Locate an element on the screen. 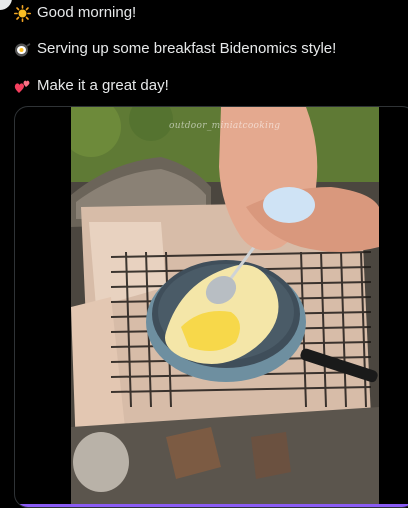 Image resolution: width=408 pixels, height=508 pixels. tweet-line-1: Good morning! is located at coordinates (75, 13).